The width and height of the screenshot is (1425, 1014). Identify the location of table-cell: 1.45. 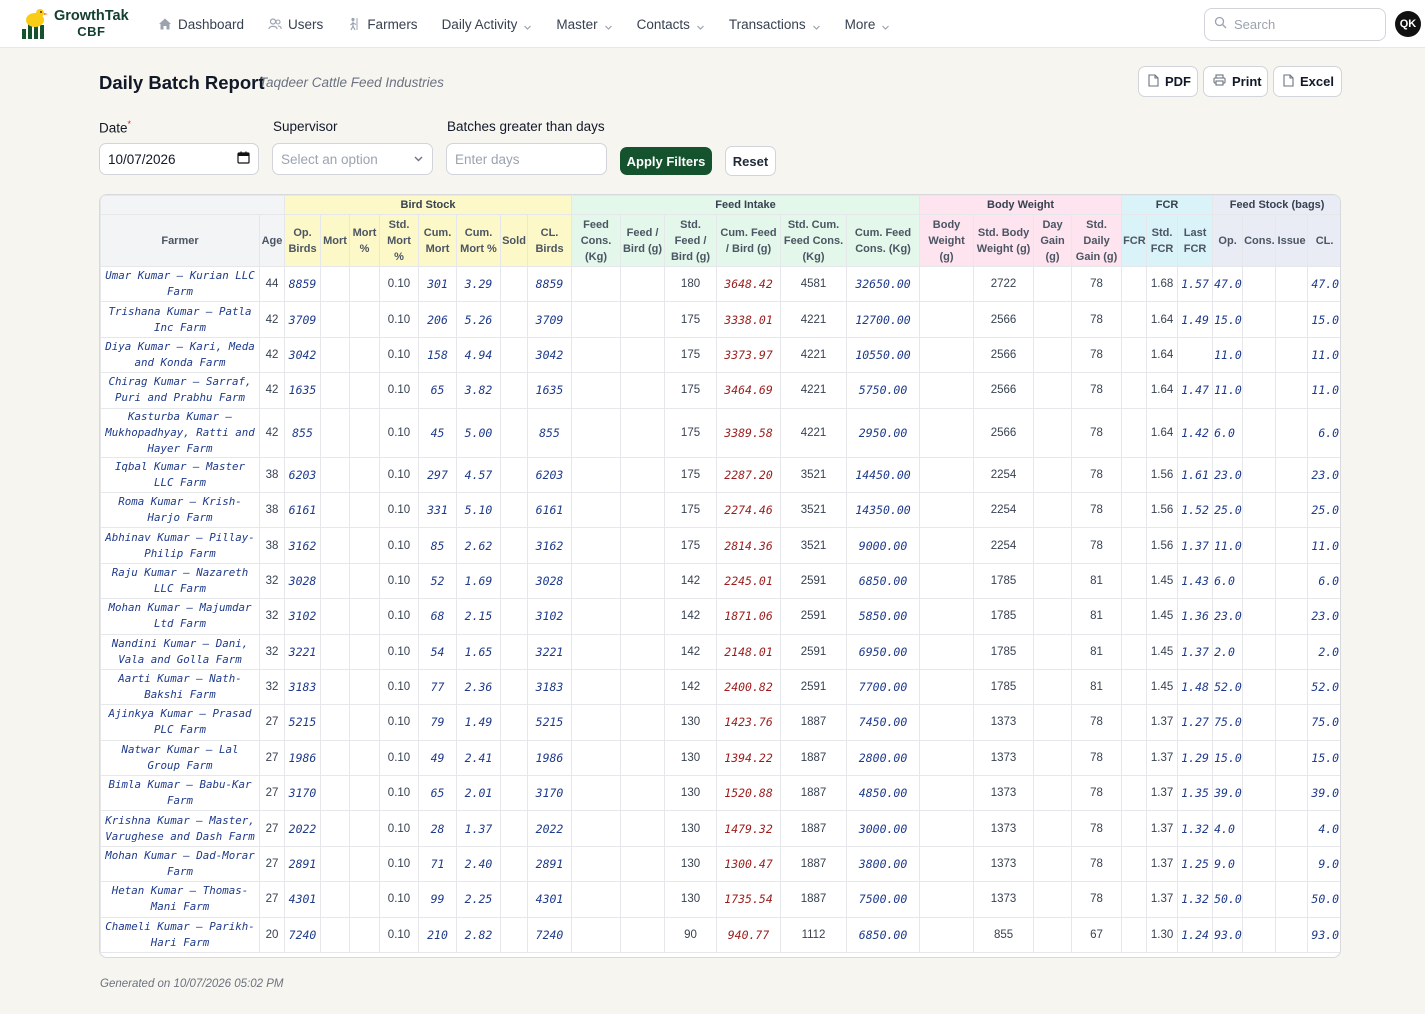
(1162, 687).